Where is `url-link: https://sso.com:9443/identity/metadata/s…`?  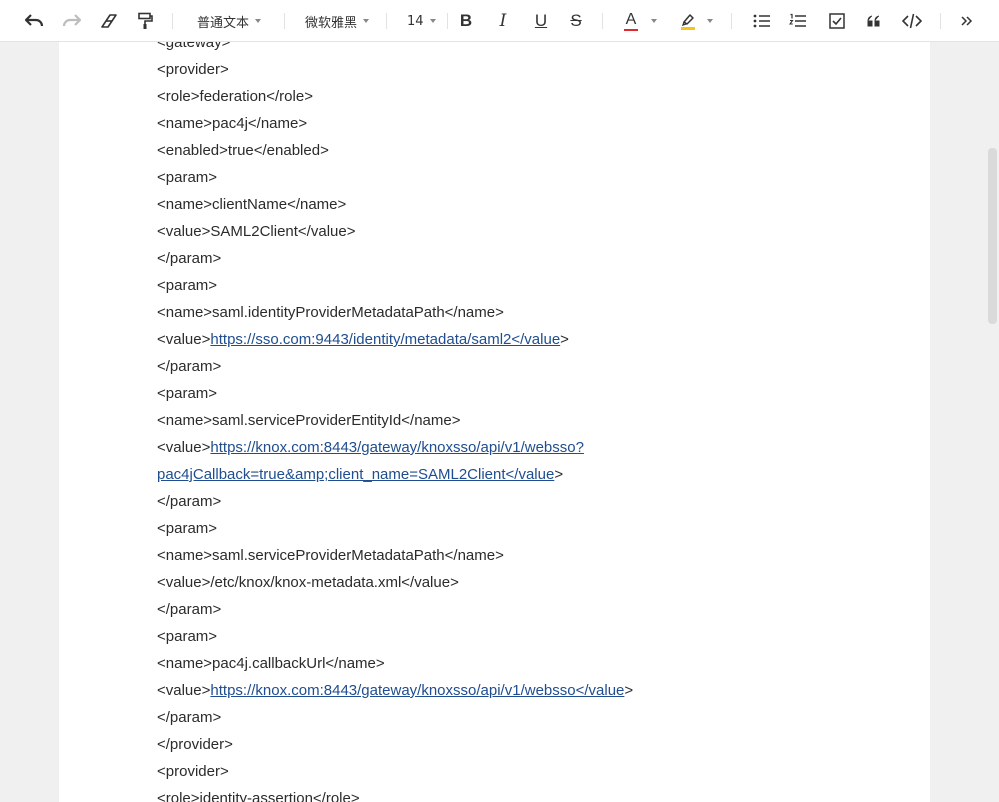 url-link: https://sso.com:9443/identity/metadata/s… is located at coordinates (385, 339).